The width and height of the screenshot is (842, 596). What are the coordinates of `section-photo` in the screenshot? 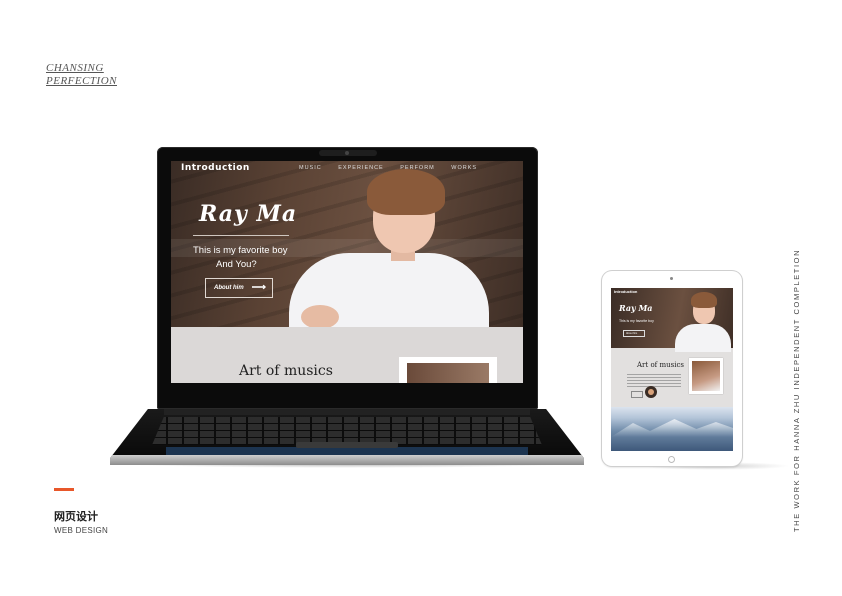 It's located at (448, 370).